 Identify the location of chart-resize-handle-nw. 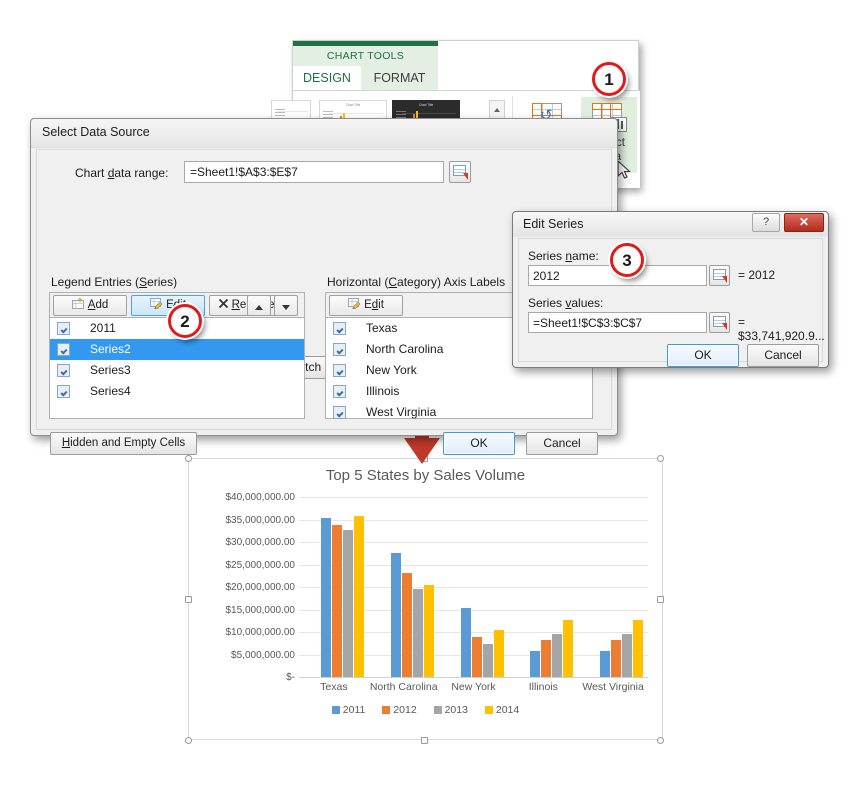
(188, 458).